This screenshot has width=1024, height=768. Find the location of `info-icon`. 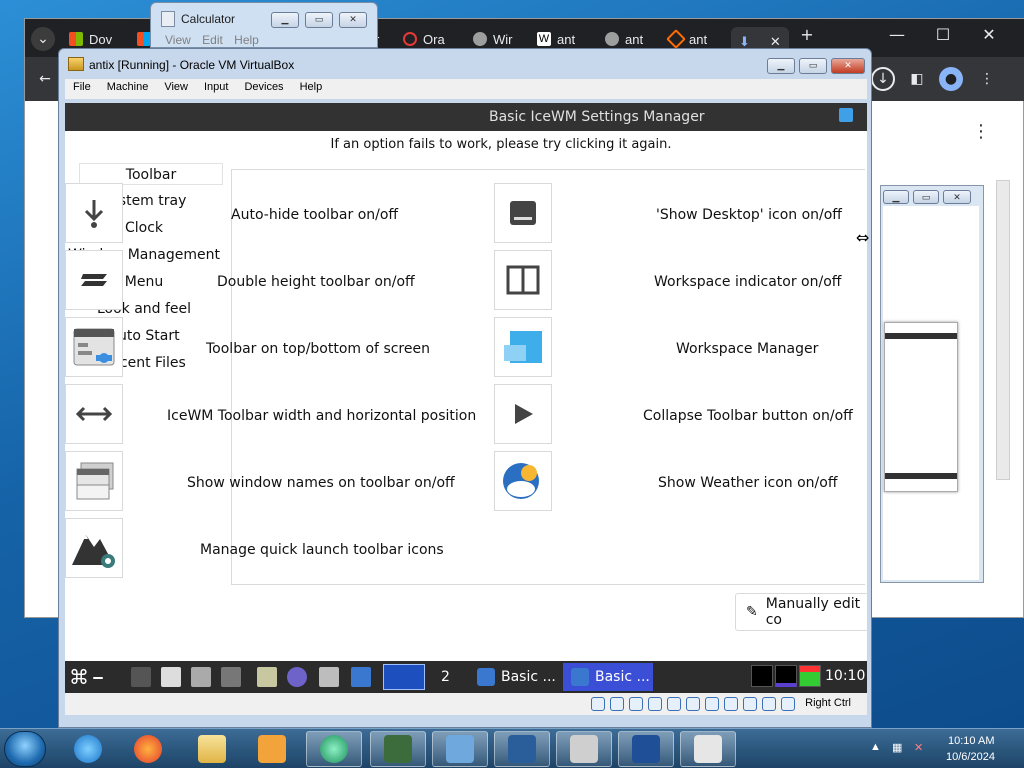

info-icon is located at coordinates (846, 115).